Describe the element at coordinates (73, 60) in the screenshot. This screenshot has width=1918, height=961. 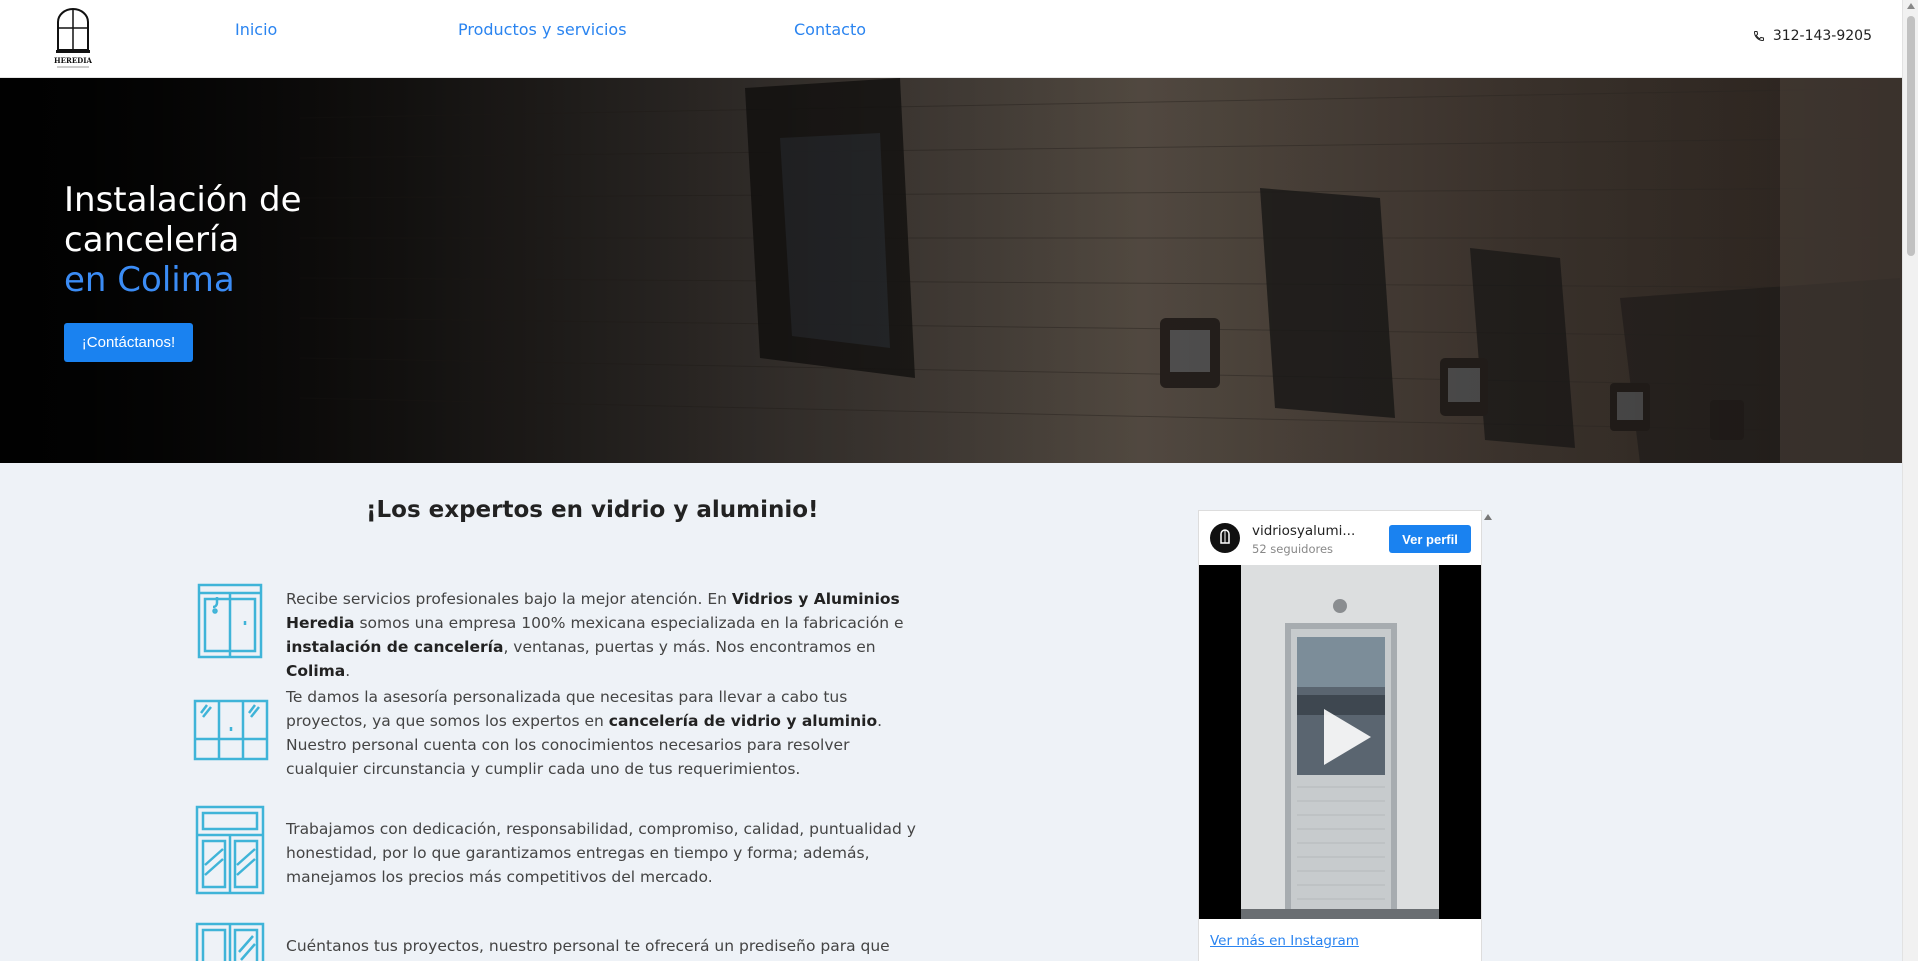
I see `svg-text: HEREDIA` at that location.